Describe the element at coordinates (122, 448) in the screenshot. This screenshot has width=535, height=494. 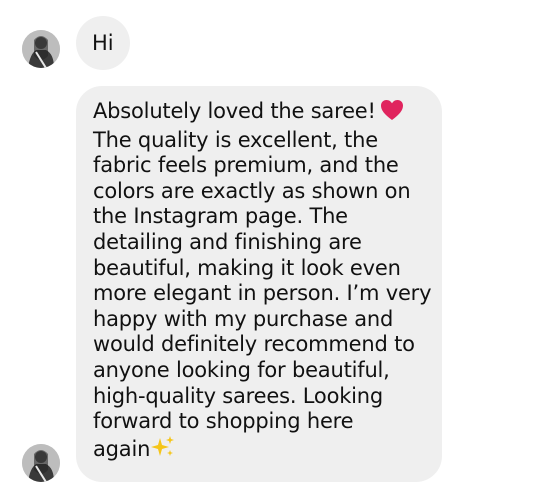
I see `message-line-text: again` at that location.